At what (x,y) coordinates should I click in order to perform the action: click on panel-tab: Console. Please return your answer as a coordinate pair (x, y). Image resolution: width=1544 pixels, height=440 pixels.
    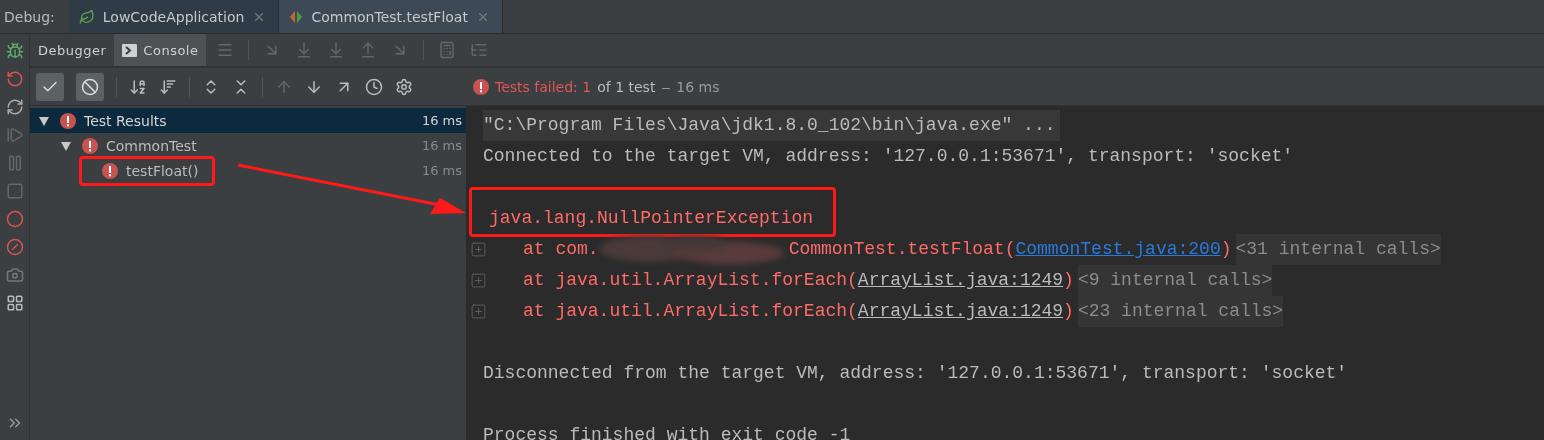
    Looking at the image, I should click on (160, 50).